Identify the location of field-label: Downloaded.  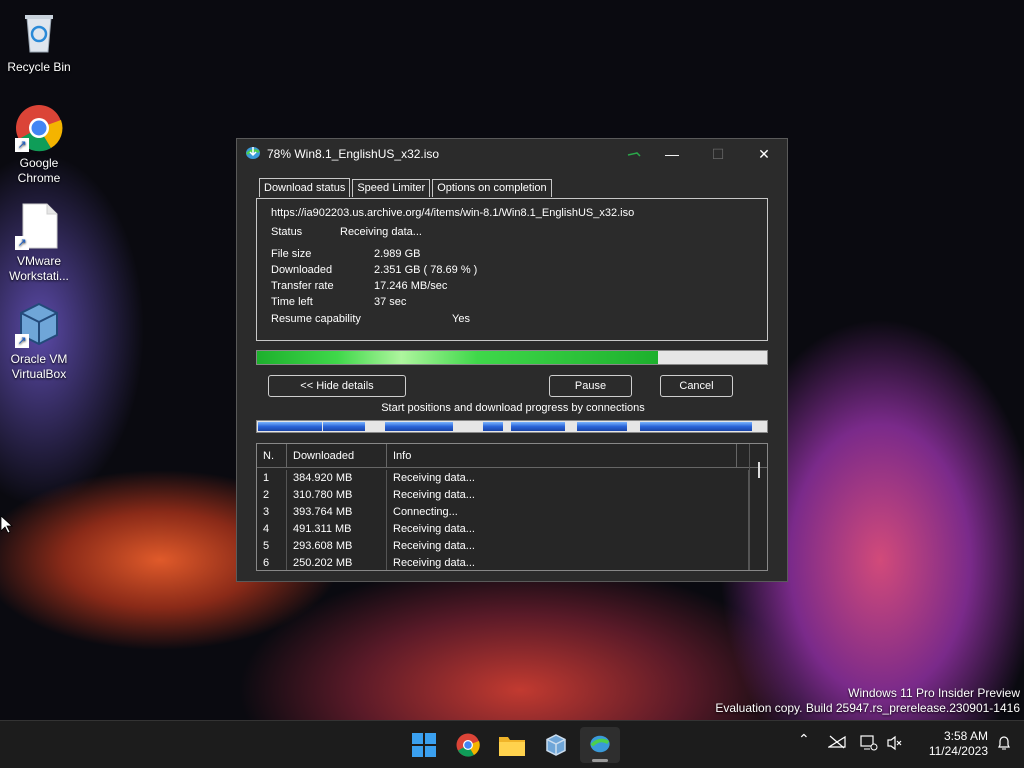
(302, 270).